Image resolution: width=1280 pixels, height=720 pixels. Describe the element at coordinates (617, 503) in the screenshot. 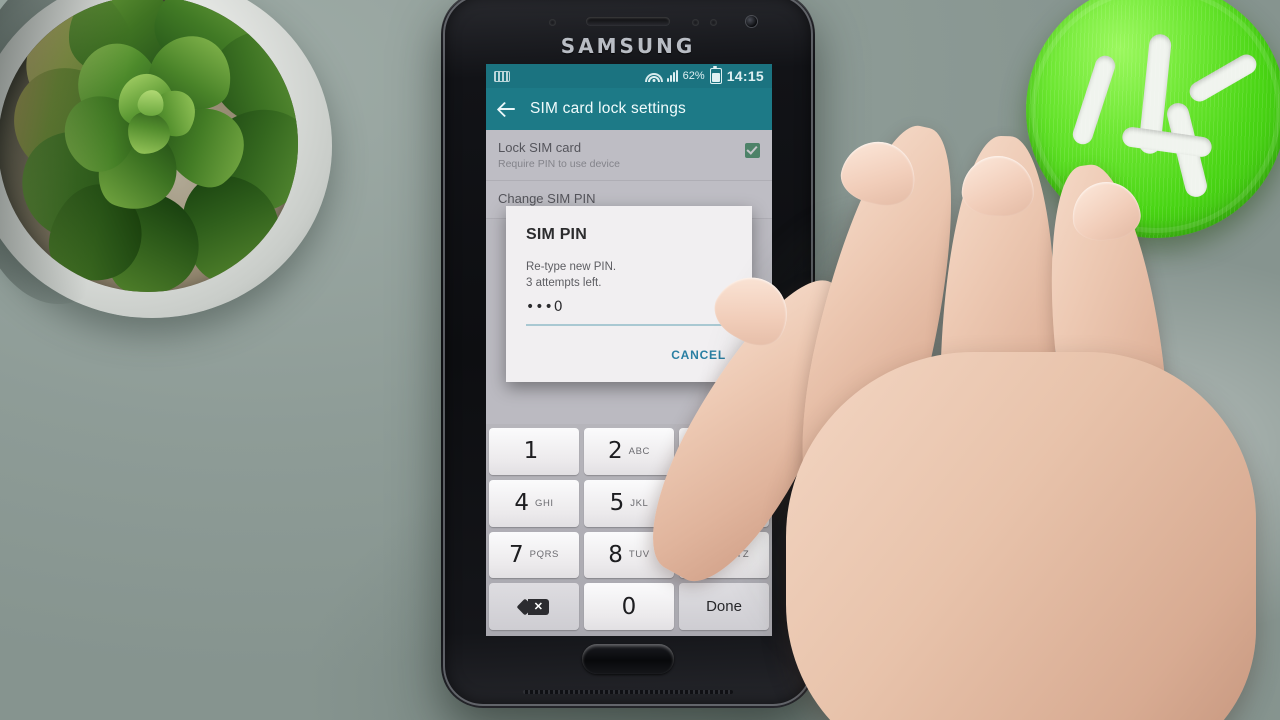

I see `key-digit: 5` at that location.